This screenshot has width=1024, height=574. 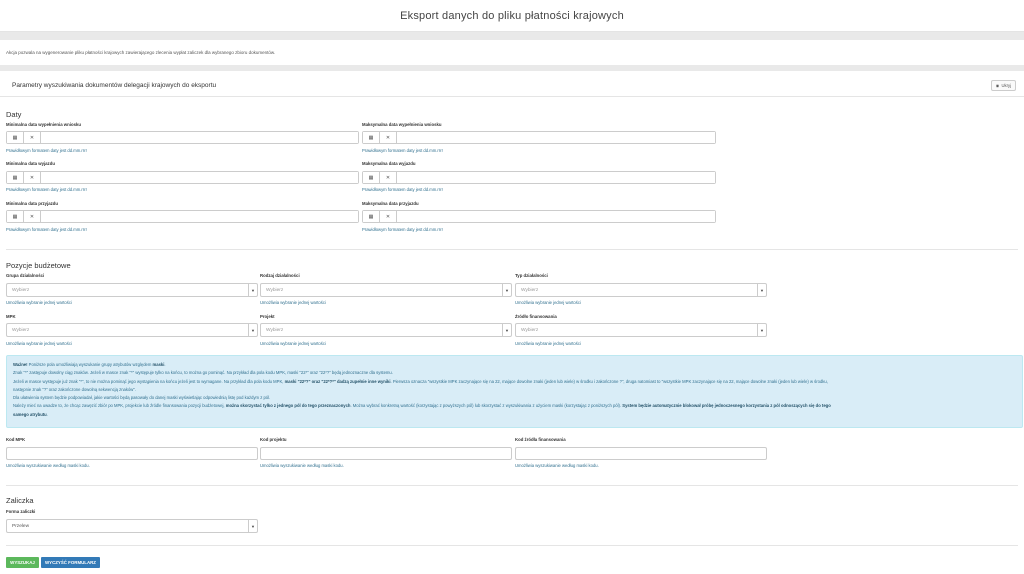 I want to click on projekt-select: Wybierz ▼, so click(x=386, y=330).